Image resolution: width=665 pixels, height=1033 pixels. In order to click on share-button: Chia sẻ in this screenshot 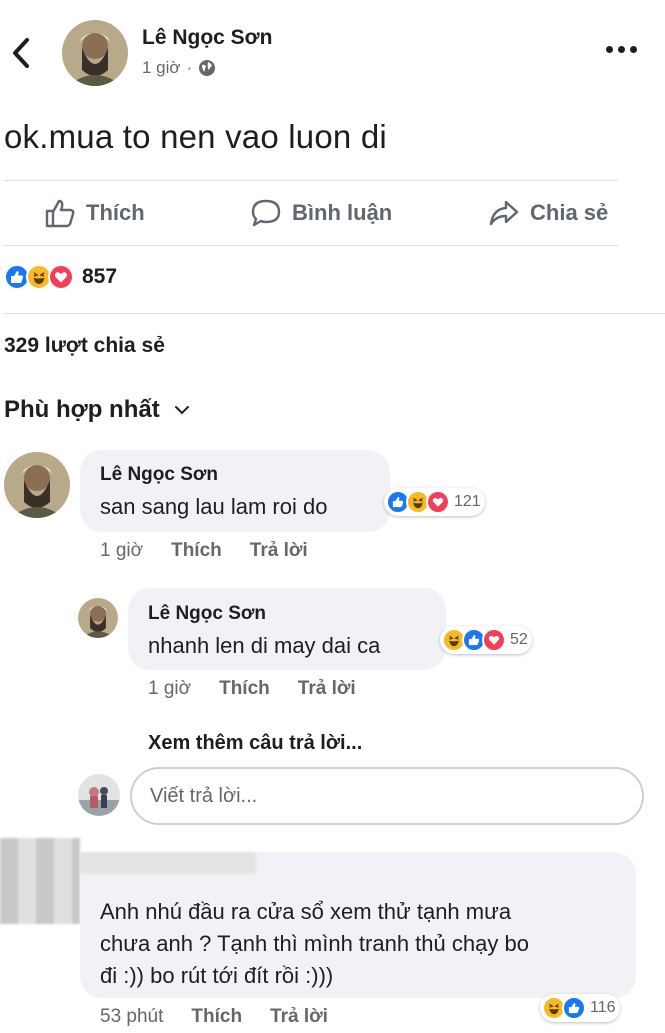, I will do `click(548, 213)`.